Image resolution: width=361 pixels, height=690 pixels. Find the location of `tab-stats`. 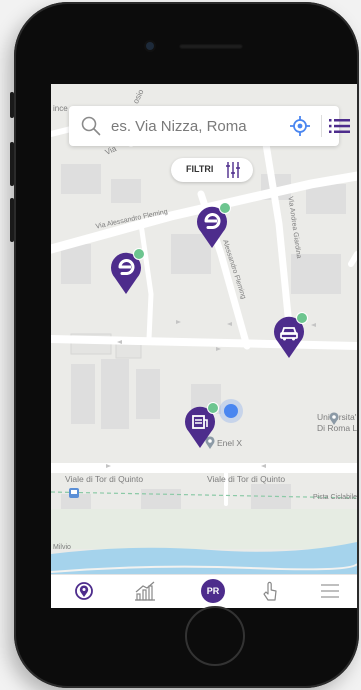

tab-stats is located at coordinates (145, 591).